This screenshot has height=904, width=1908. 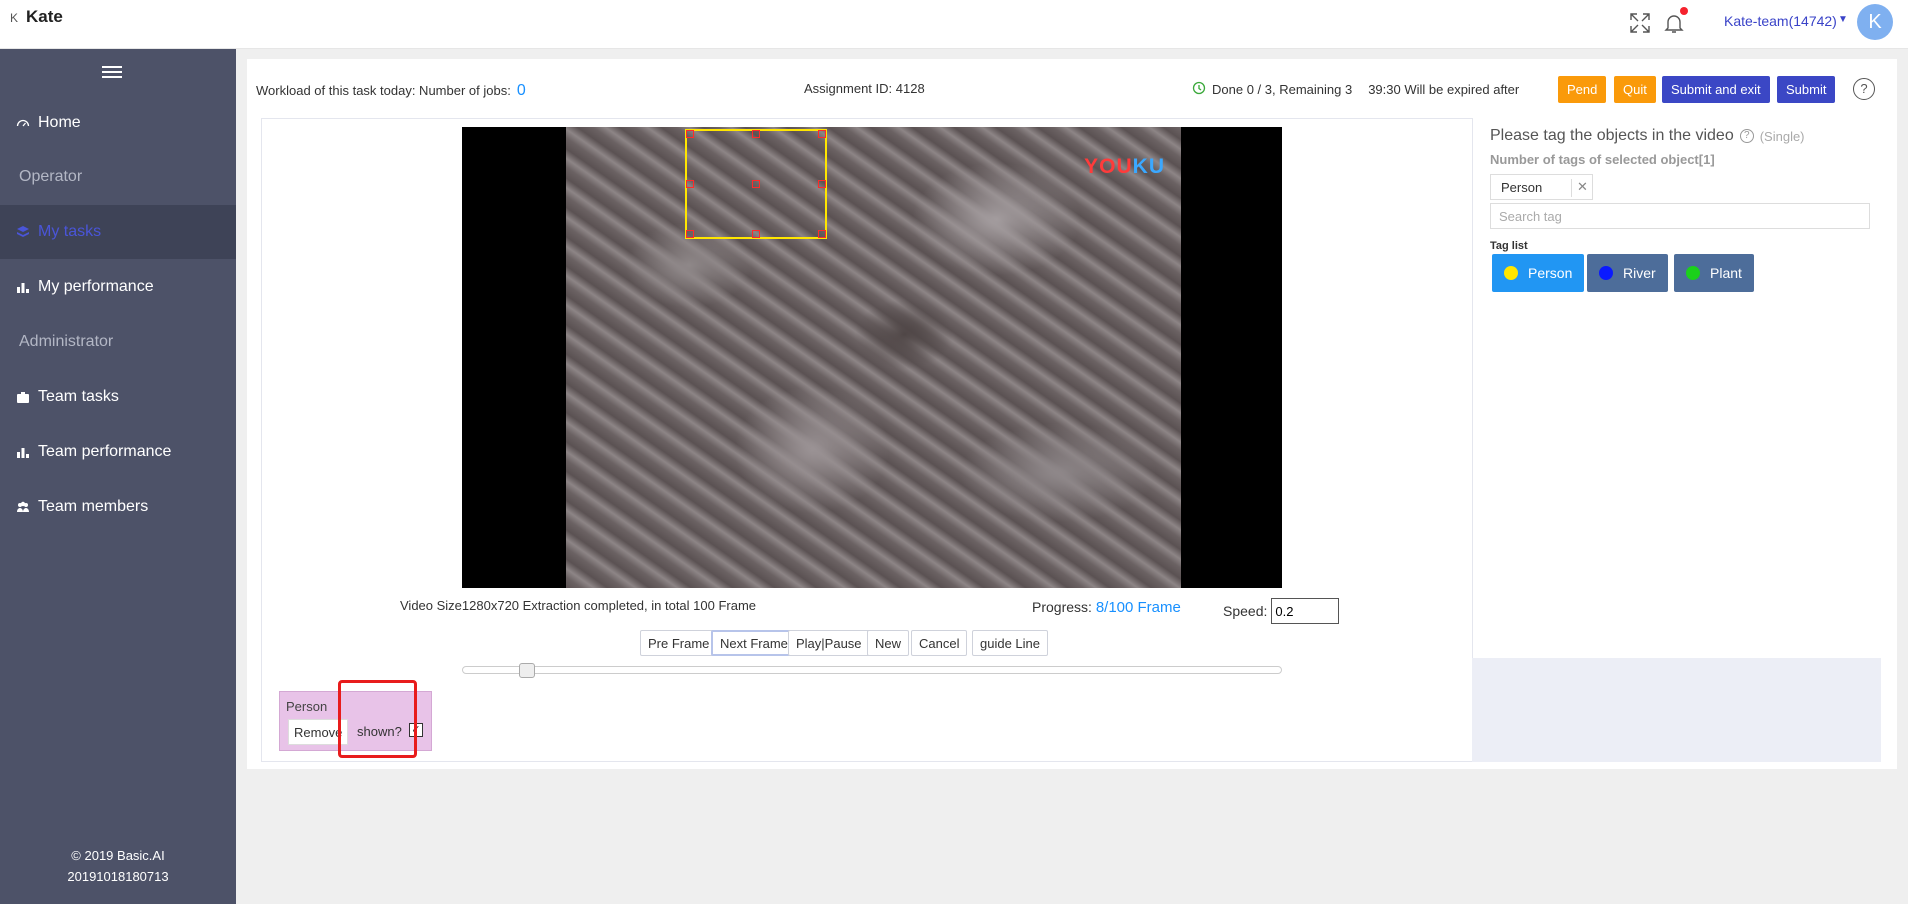 What do you see at coordinates (1010, 643) in the screenshot?
I see `guide-line-button: guide Line` at bounding box center [1010, 643].